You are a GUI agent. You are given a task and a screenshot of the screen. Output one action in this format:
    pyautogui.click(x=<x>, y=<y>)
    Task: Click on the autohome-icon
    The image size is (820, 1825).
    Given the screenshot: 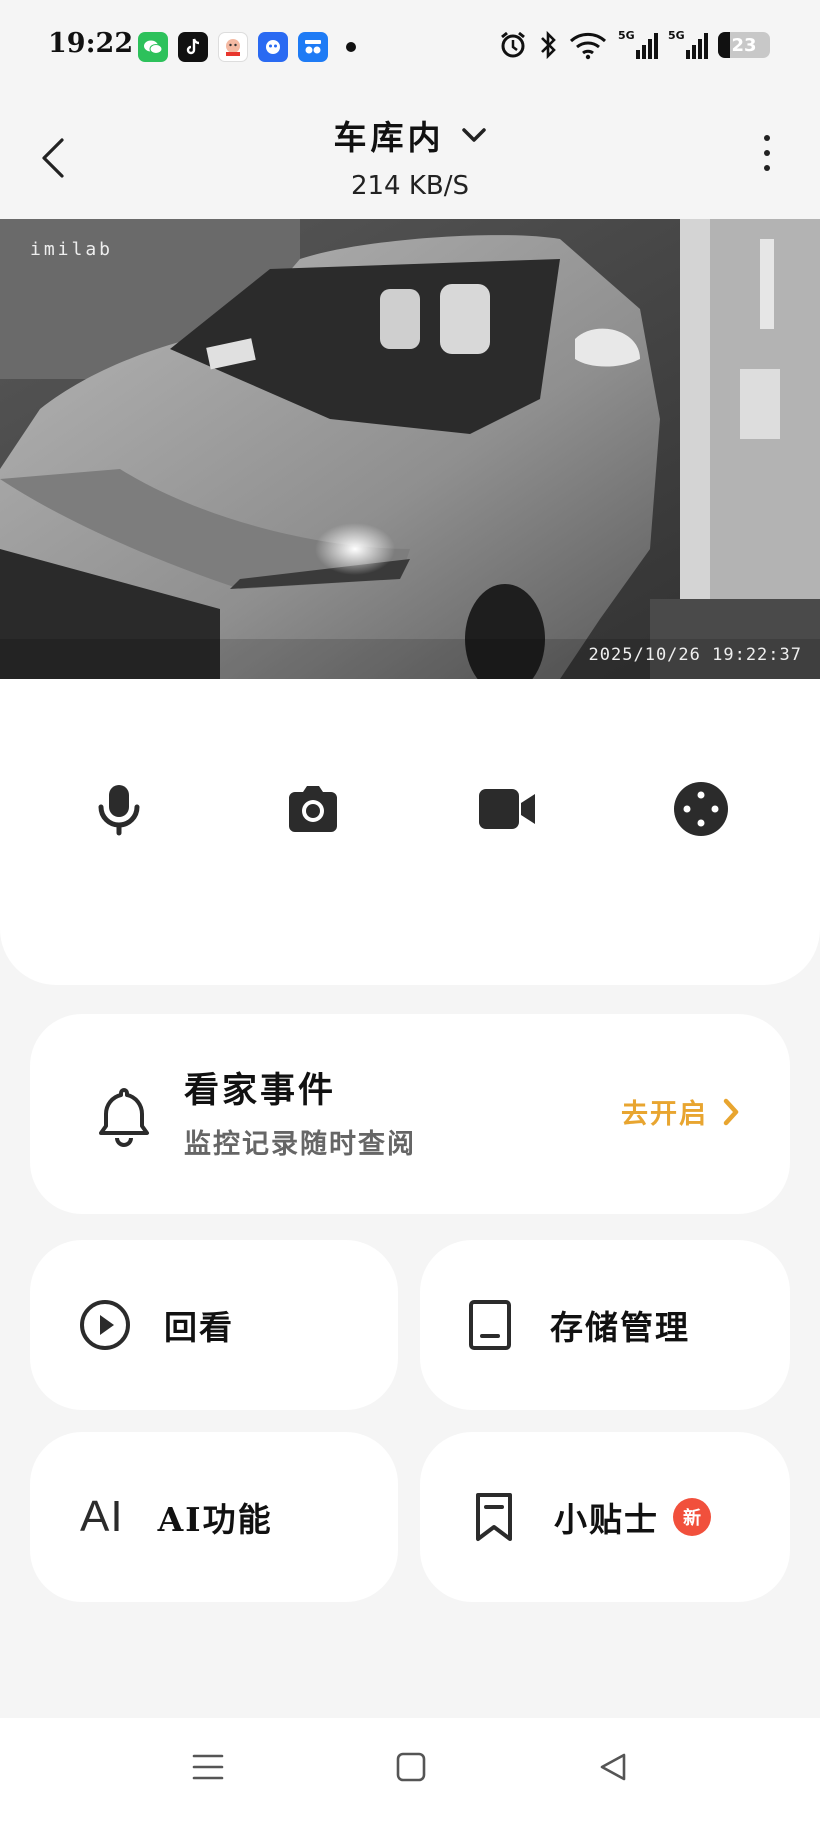 What is the action you would take?
    pyautogui.click(x=313, y=47)
    